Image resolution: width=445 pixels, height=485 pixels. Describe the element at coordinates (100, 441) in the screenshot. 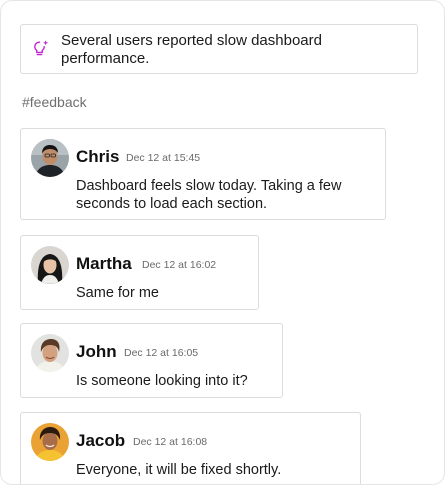

I see `author-name: Jacob` at that location.